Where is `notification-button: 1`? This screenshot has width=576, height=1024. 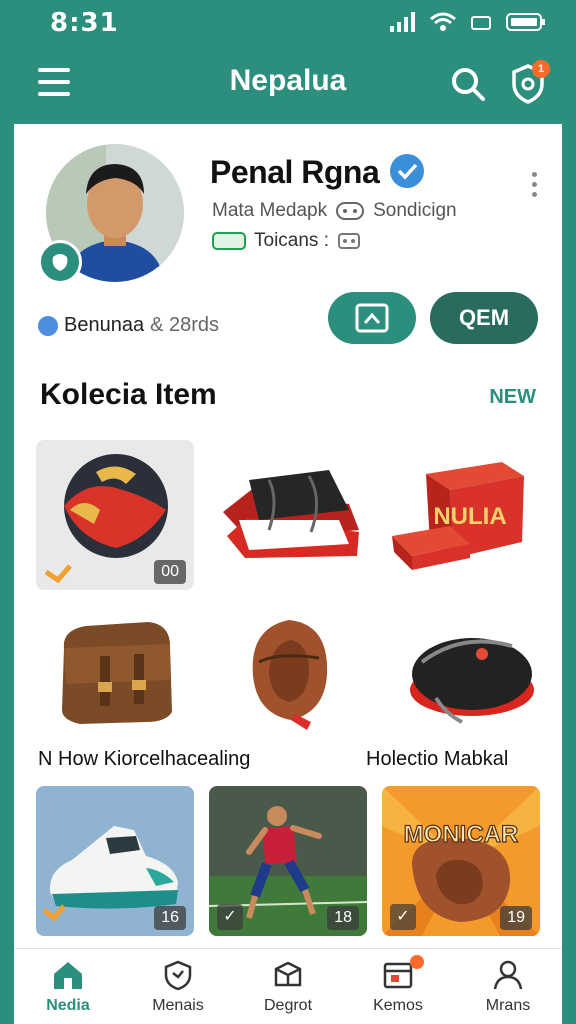
notification-button: 1 is located at coordinates (529, 83).